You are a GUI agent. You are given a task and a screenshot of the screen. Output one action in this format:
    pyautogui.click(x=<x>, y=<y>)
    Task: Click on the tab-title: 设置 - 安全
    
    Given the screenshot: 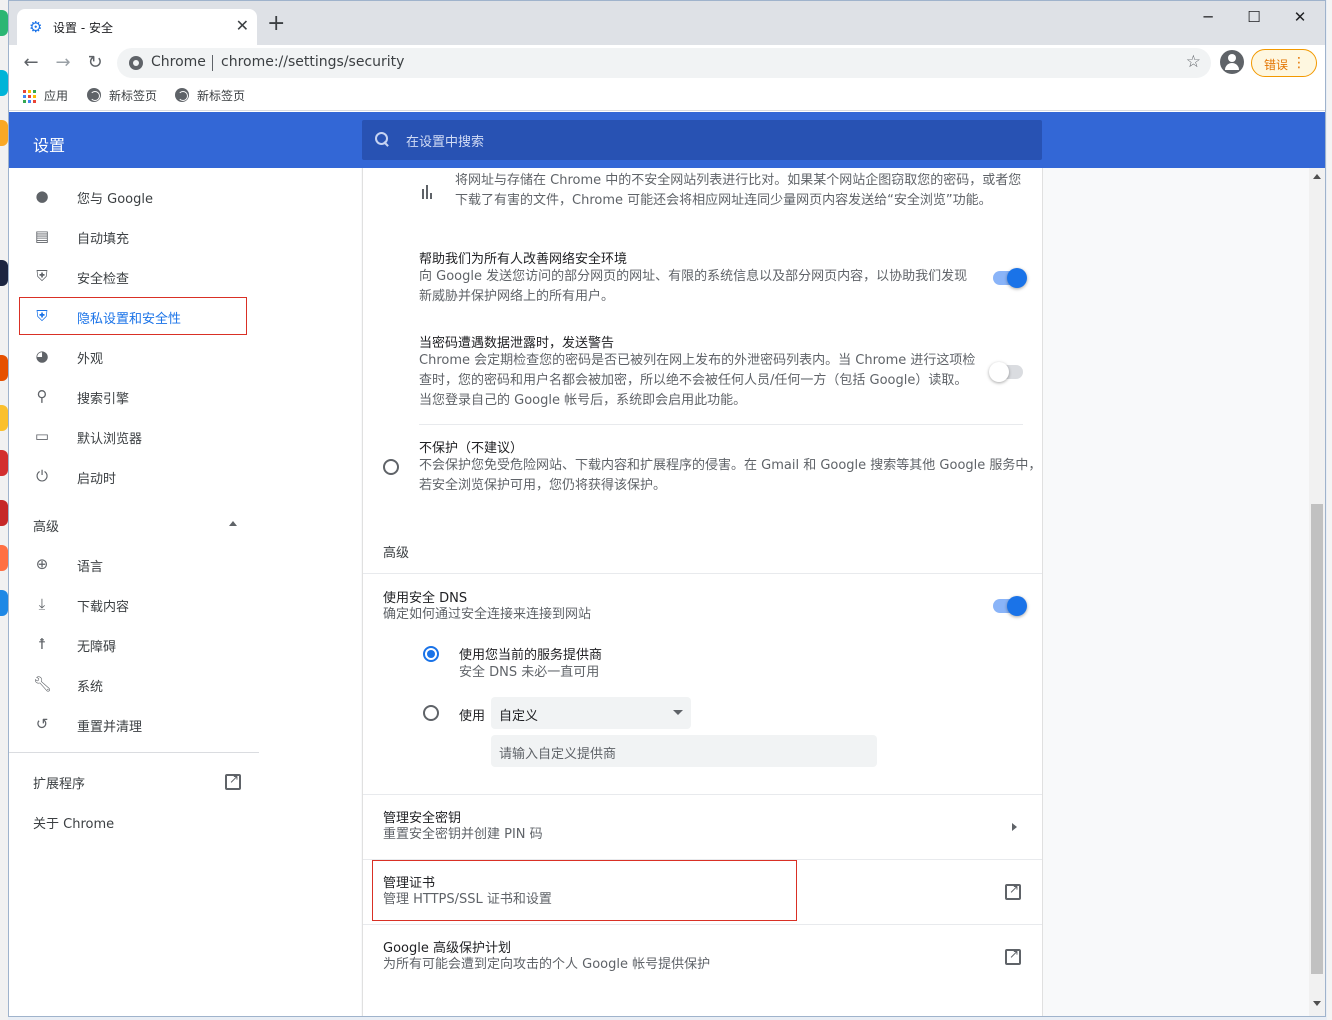 What is the action you would take?
    pyautogui.click(x=83, y=28)
    